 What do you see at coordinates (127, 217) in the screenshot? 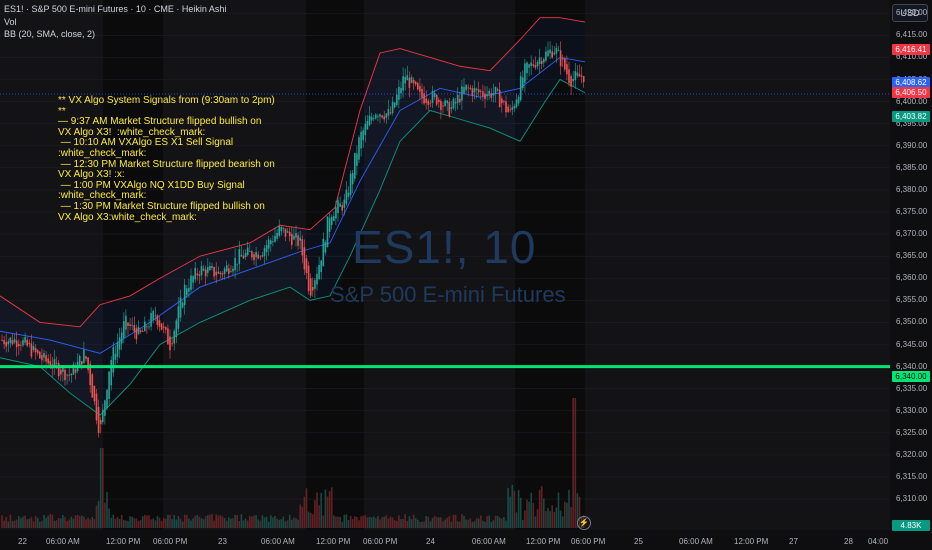
I see `note-line: VX Algo X3:white_check_mark:` at bounding box center [127, 217].